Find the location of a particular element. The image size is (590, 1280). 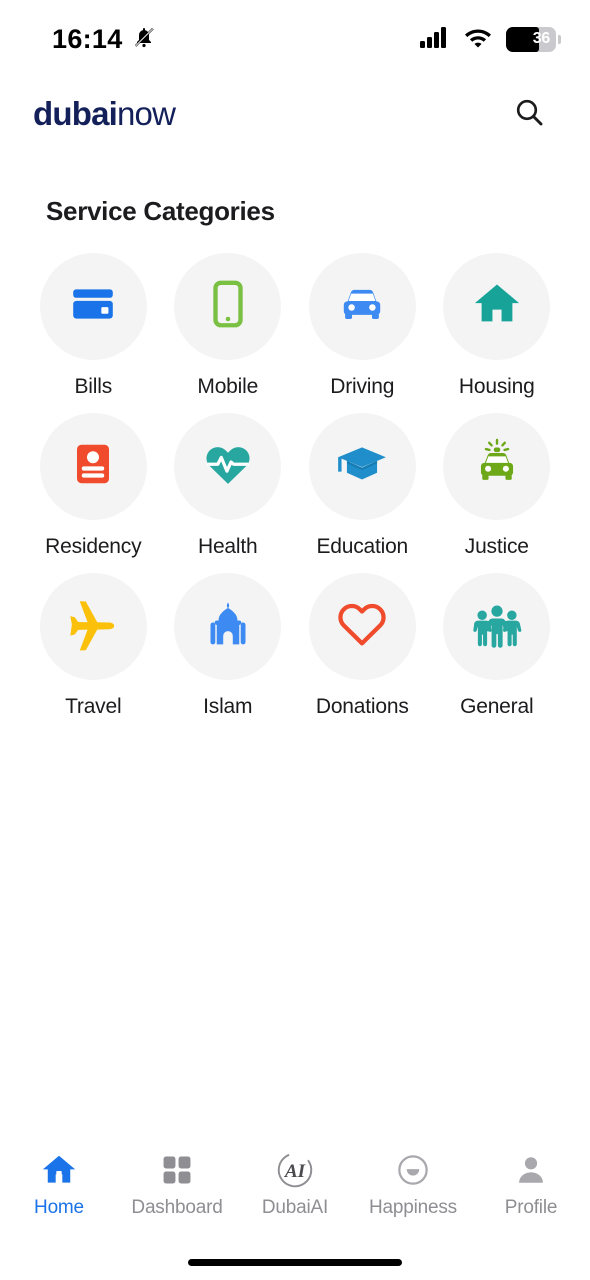

category-label: Housing is located at coordinates (496, 386).